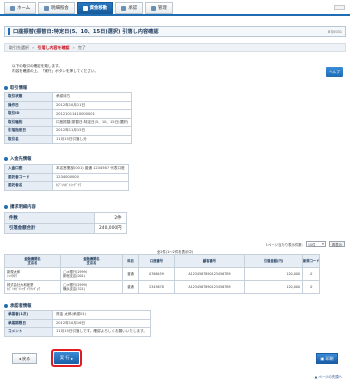 This screenshot has width=350, height=384. Describe the element at coordinates (175, 87) in the screenshot. I see `transaction-info-header: 取引情報` at that location.